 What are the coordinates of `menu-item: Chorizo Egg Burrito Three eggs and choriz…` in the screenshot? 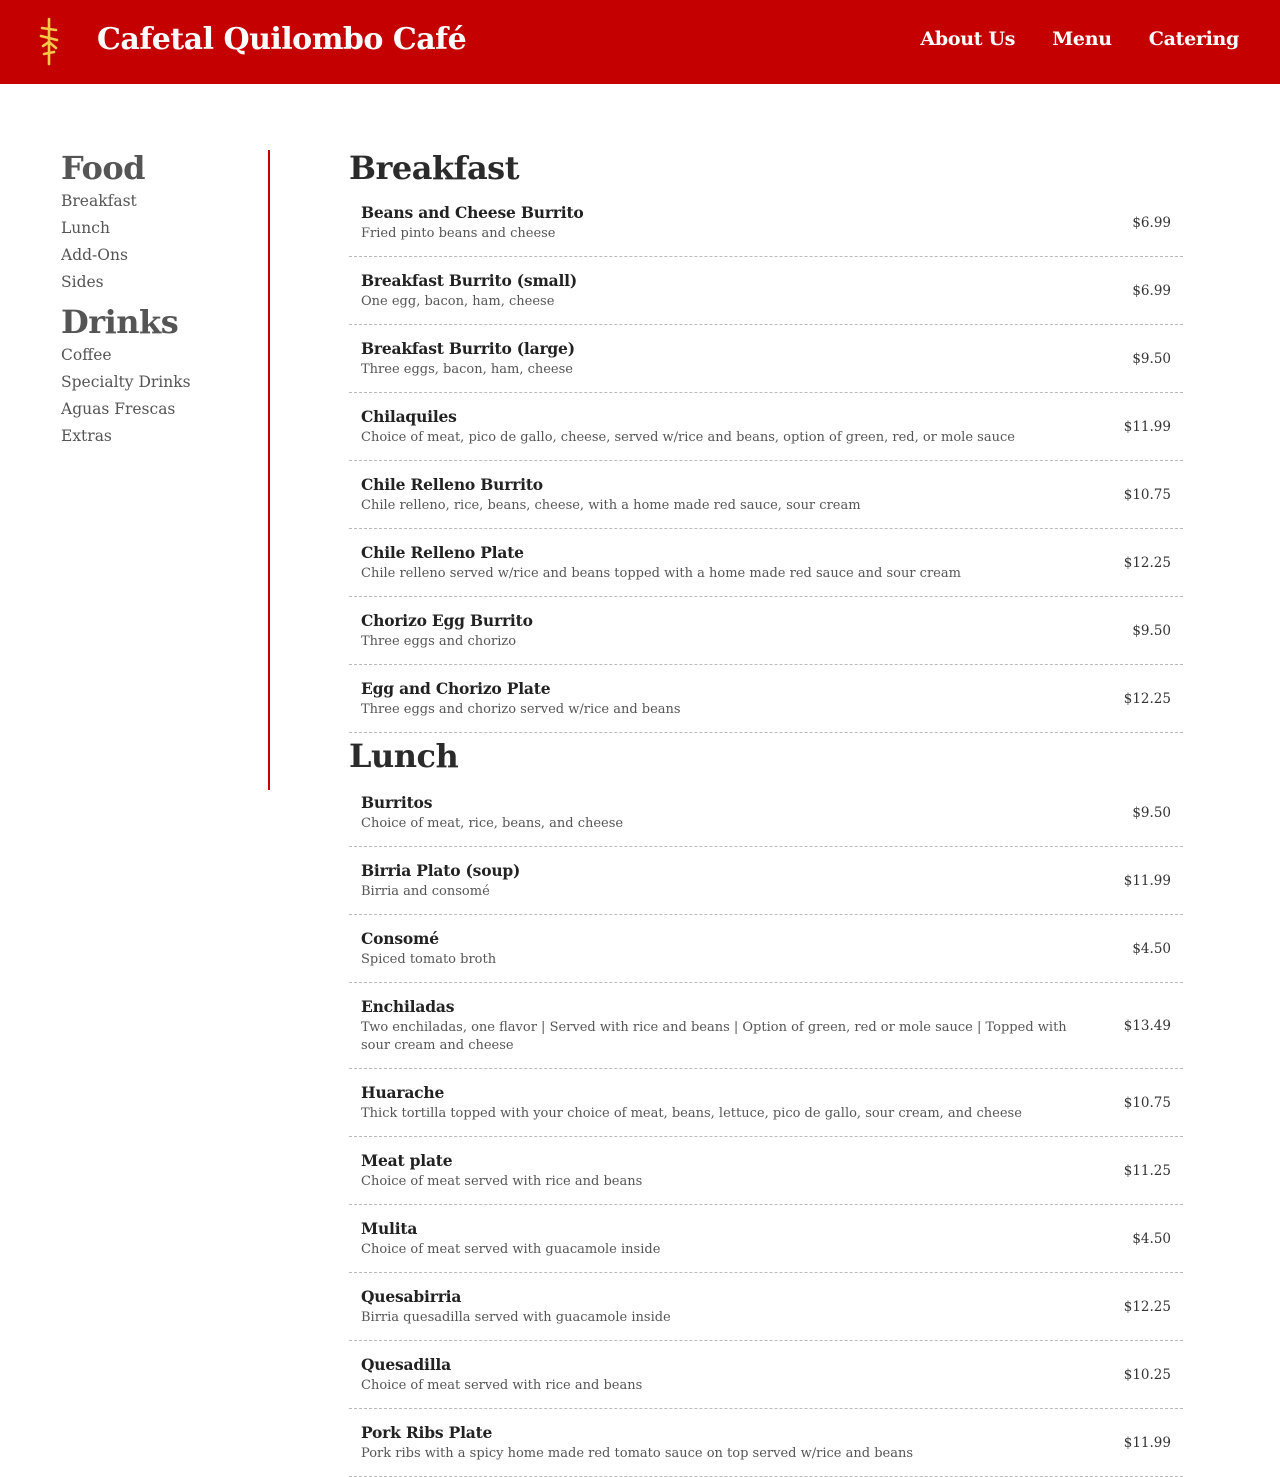 It's located at (766, 631).